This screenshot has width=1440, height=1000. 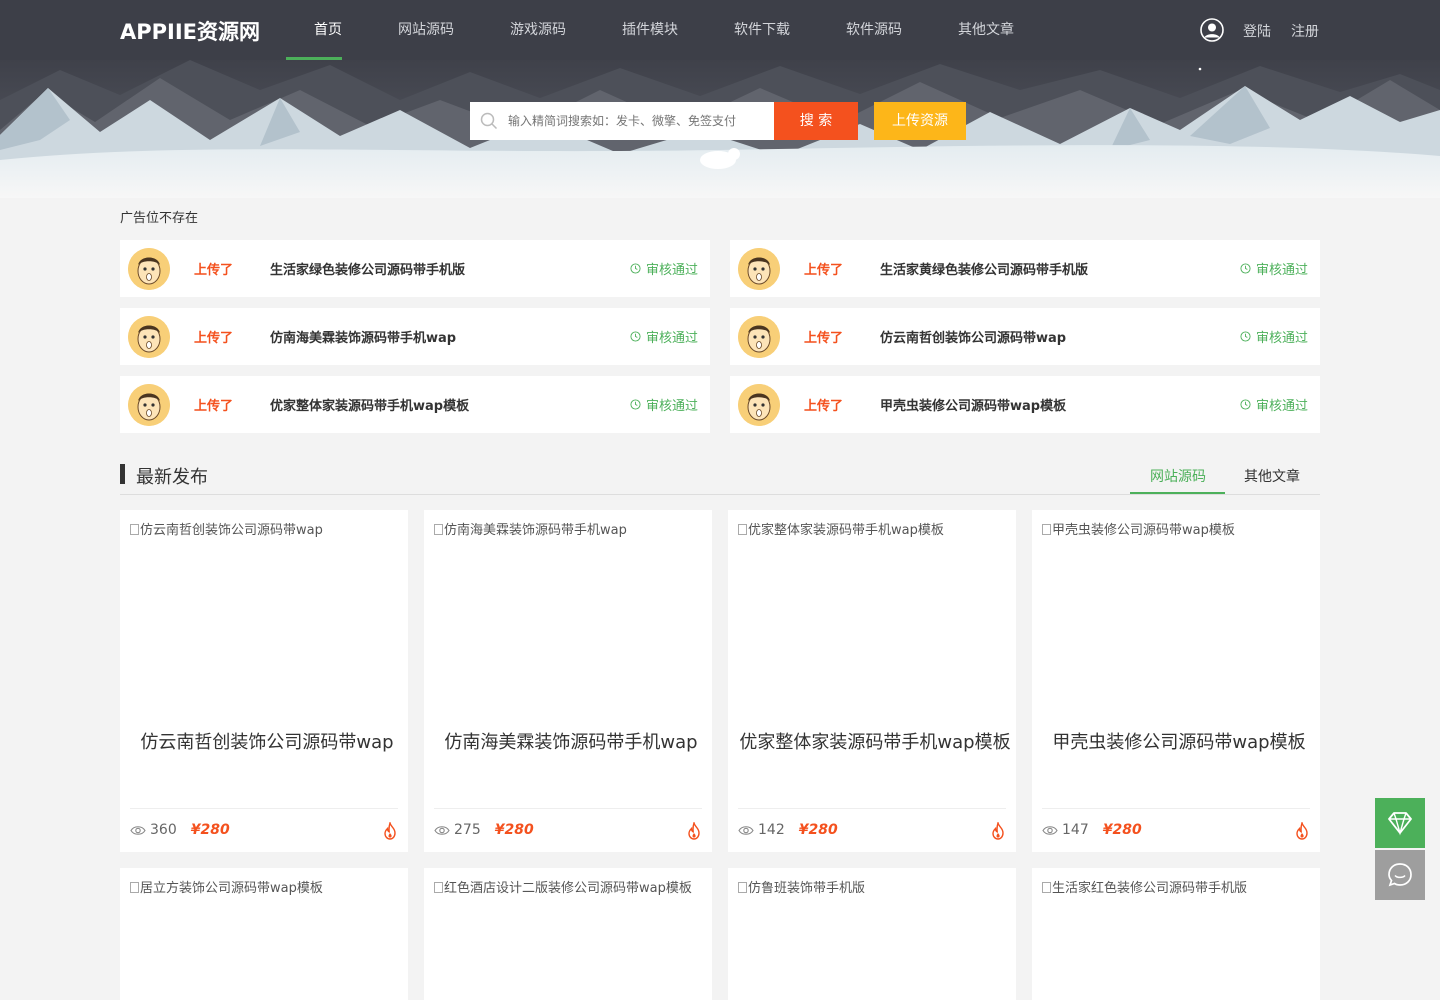 What do you see at coordinates (571, 741) in the screenshot?
I see `product-title: 仿南海美霖装饰源码带手机wap` at bounding box center [571, 741].